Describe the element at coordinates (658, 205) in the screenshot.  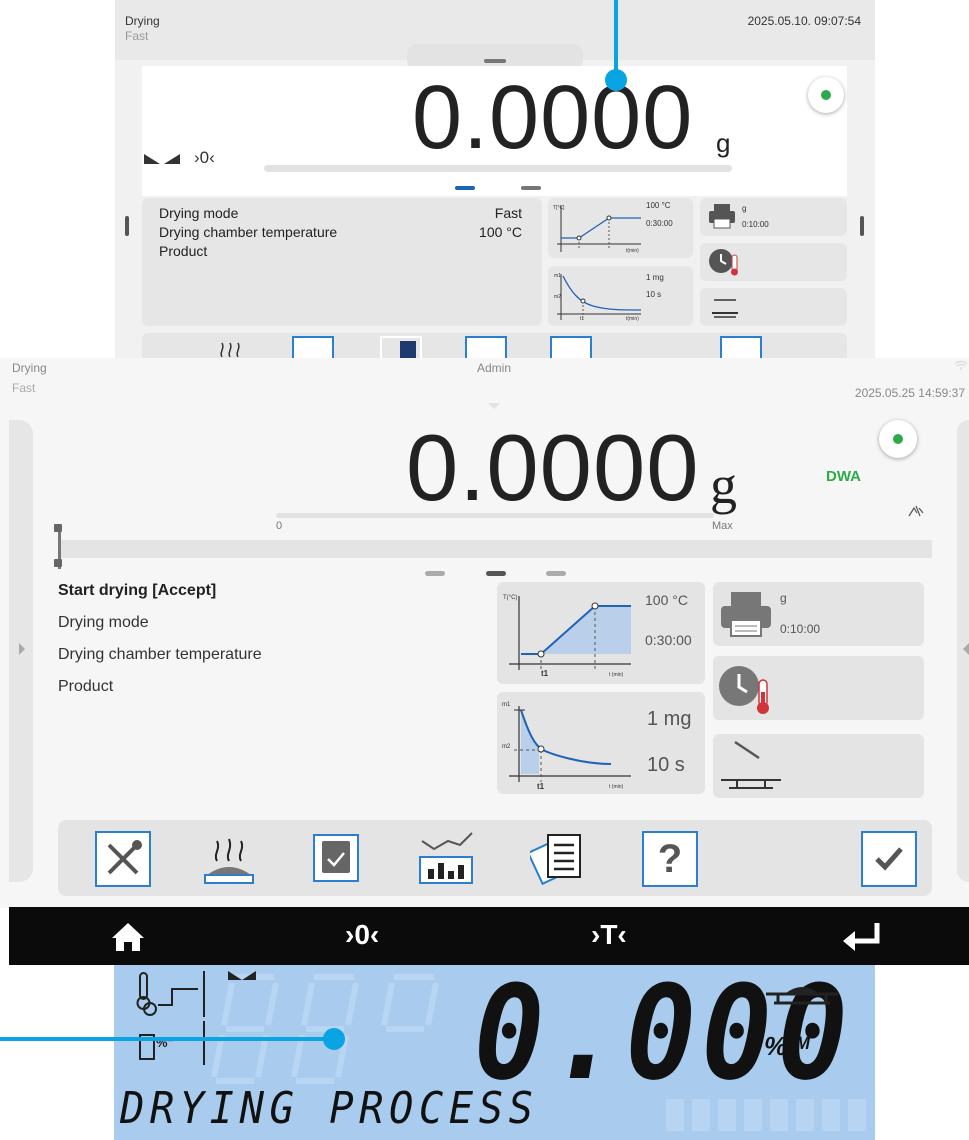
I see `top-temp-value: 100 °C` at that location.